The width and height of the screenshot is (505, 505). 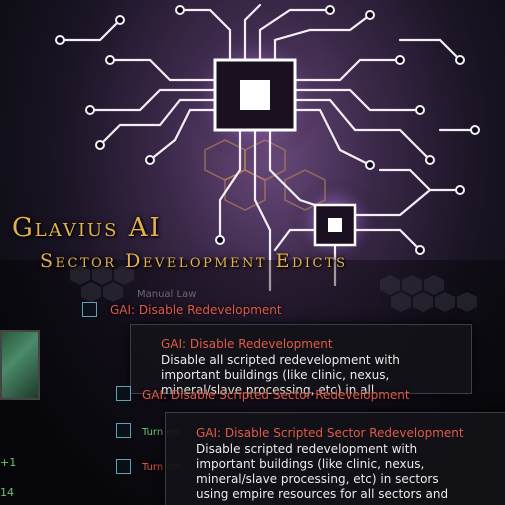 What do you see at coordinates (89, 309) in the screenshot?
I see `disable-redevelopment-checkbox` at bounding box center [89, 309].